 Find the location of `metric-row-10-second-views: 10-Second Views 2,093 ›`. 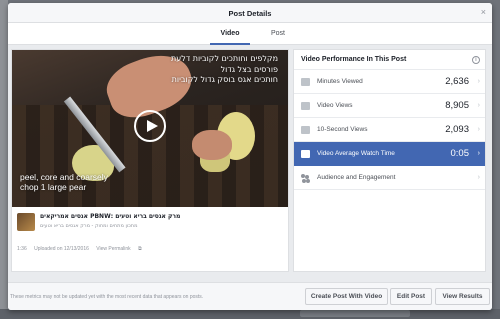

metric-row-10-second-views: 10-Second Views 2,093 › is located at coordinates (389, 130).